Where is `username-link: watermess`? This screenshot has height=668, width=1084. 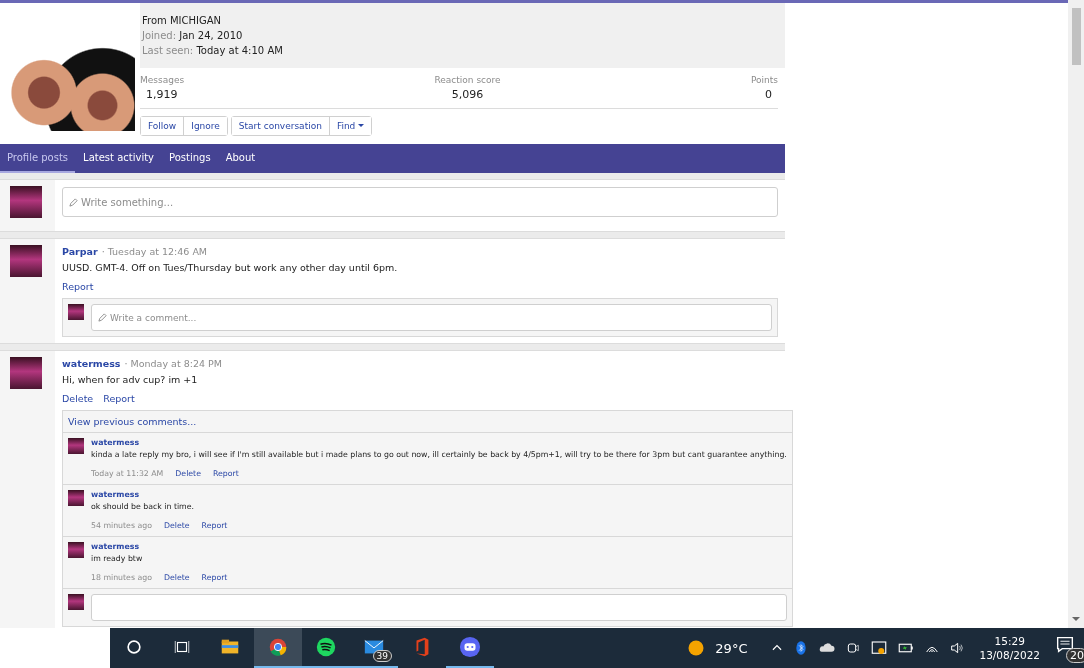 username-link: watermess is located at coordinates (91, 363).